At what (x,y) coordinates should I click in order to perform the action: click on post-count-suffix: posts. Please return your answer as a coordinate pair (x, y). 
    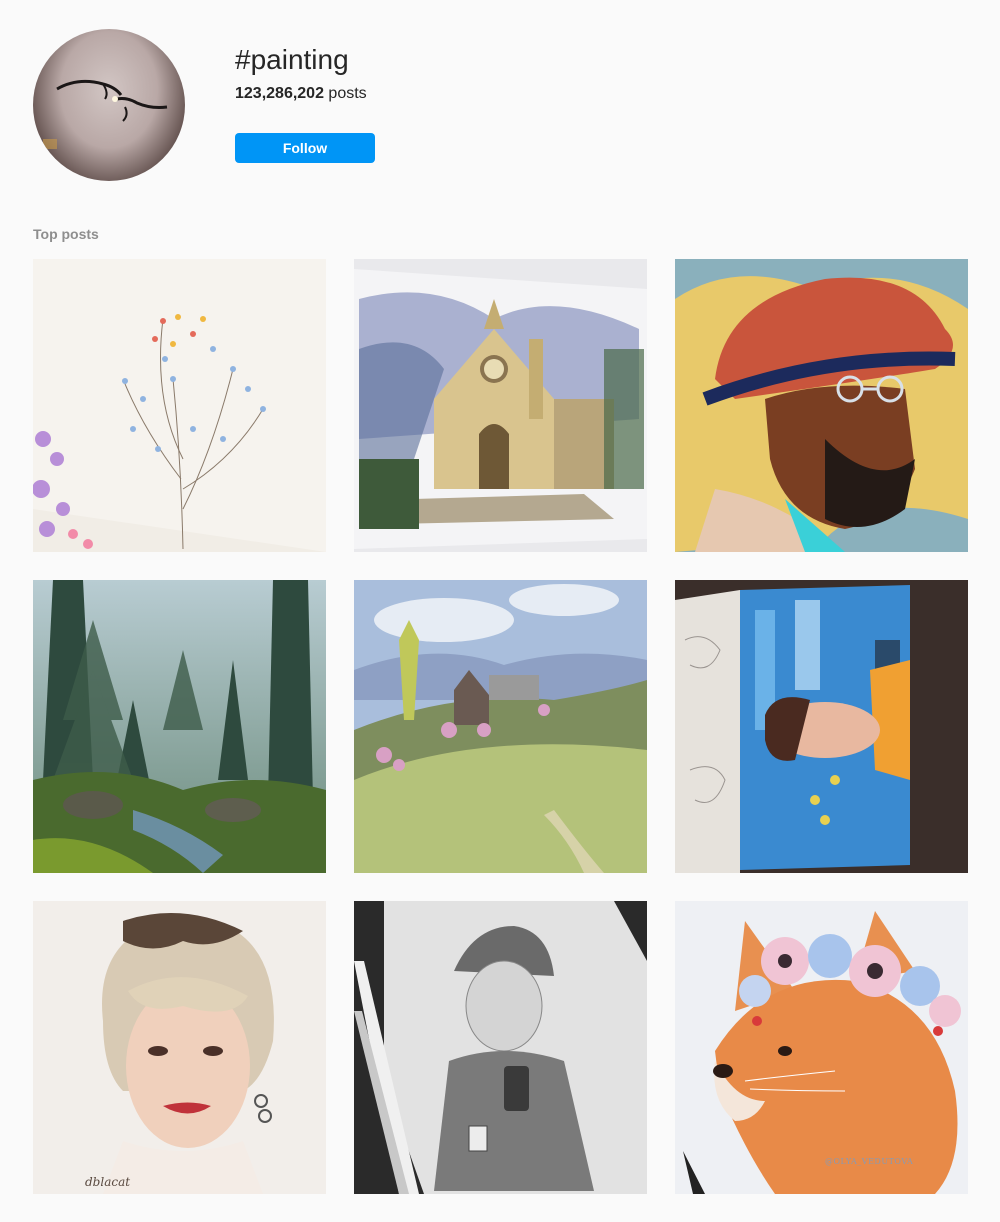
    Looking at the image, I should click on (345, 93).